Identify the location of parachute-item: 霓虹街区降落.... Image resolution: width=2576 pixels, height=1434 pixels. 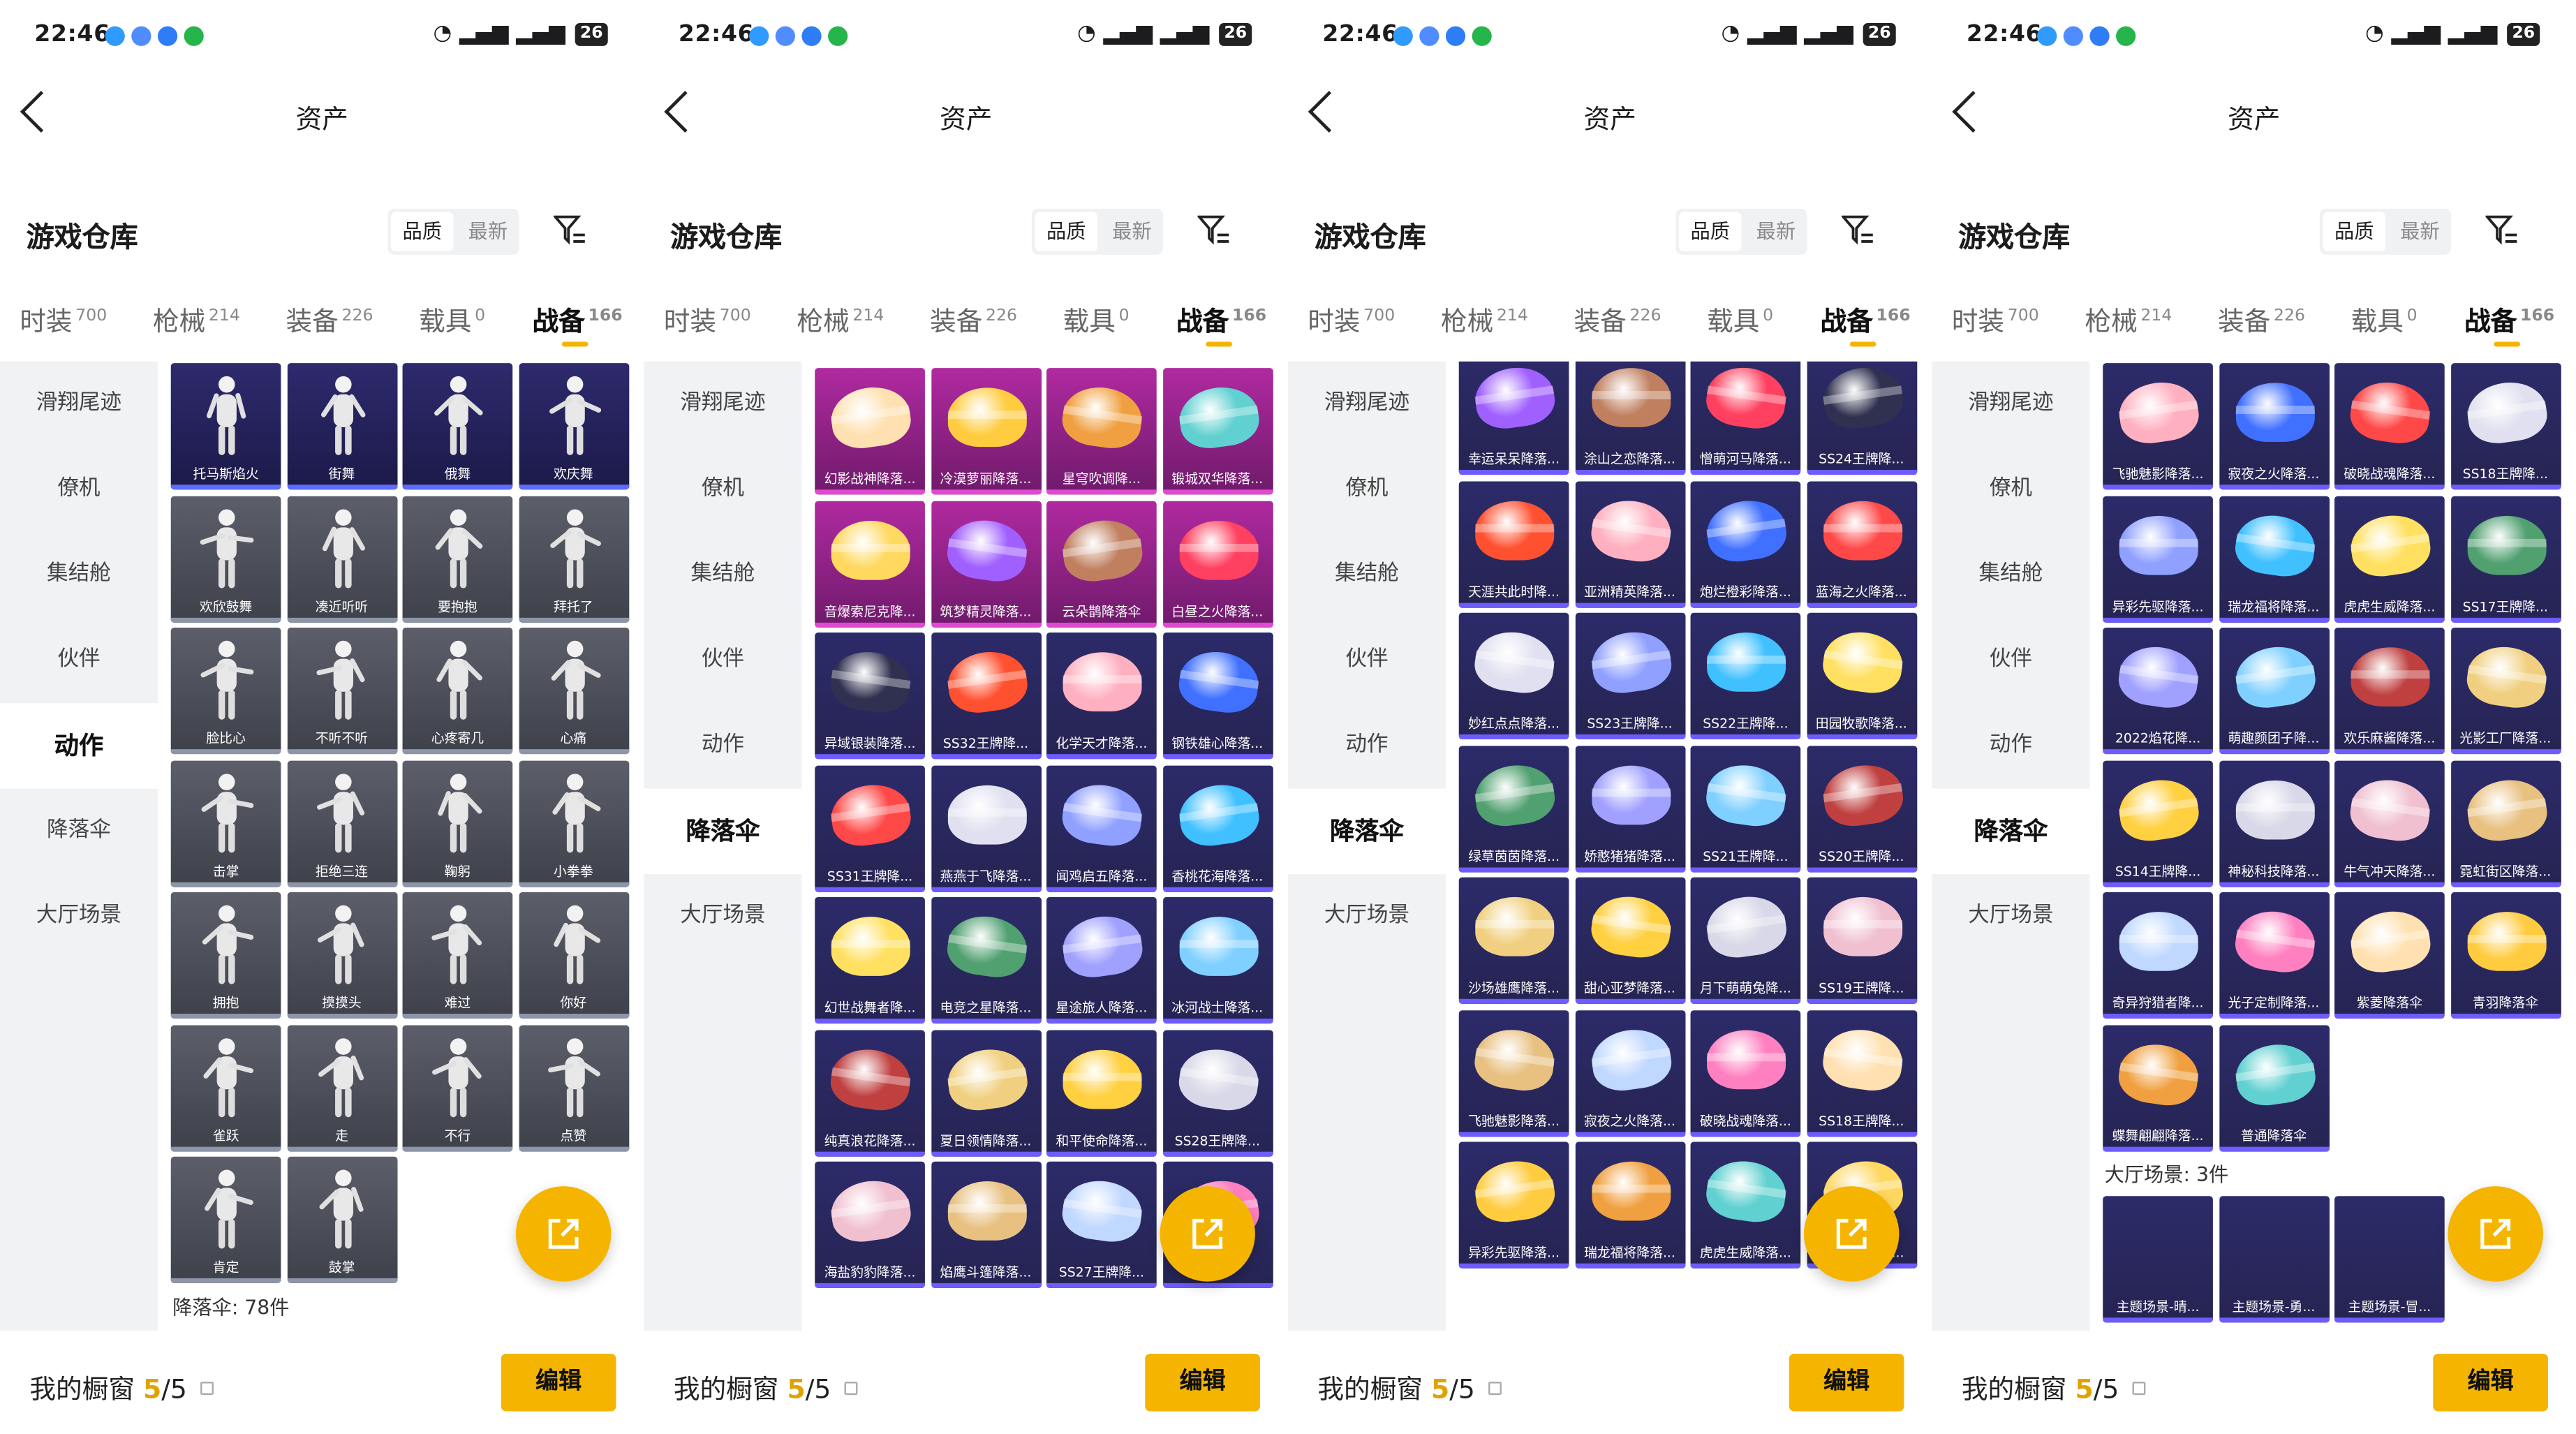
(2505, 823).